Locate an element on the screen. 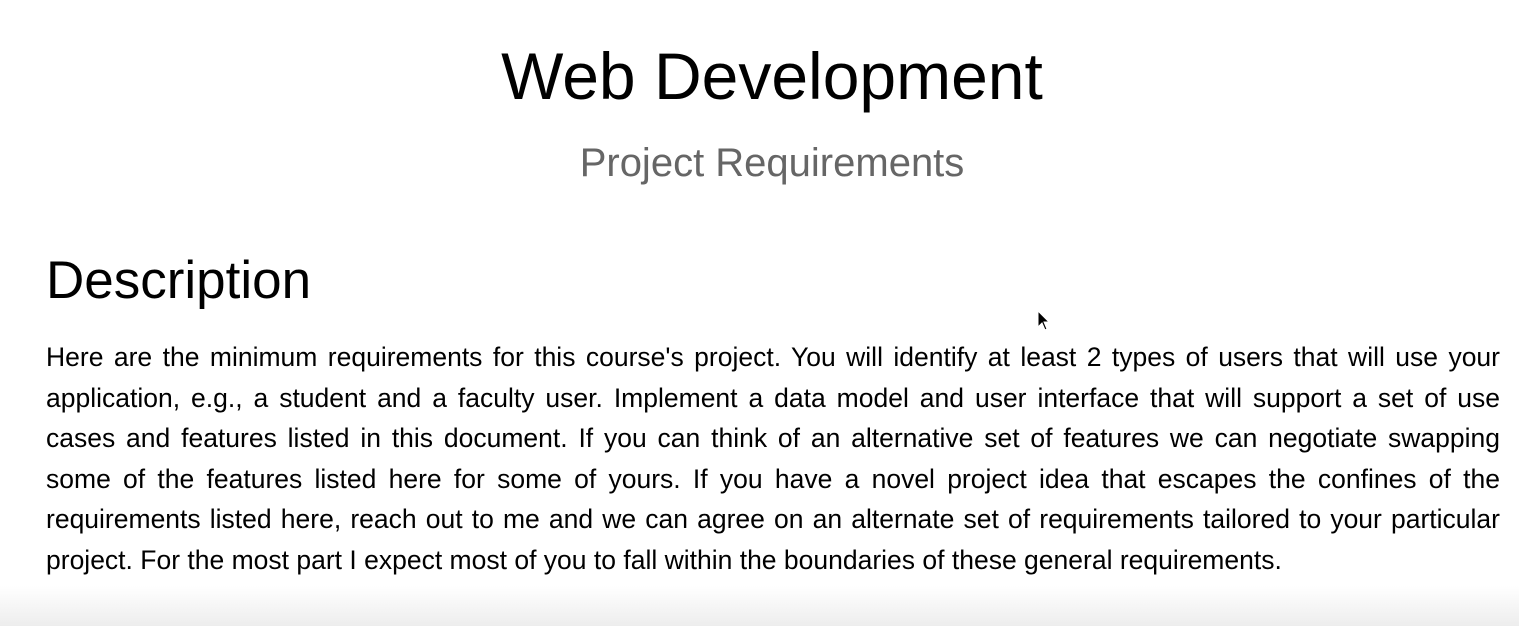  section-heading-description: Description is located at coordinates (179, 280).